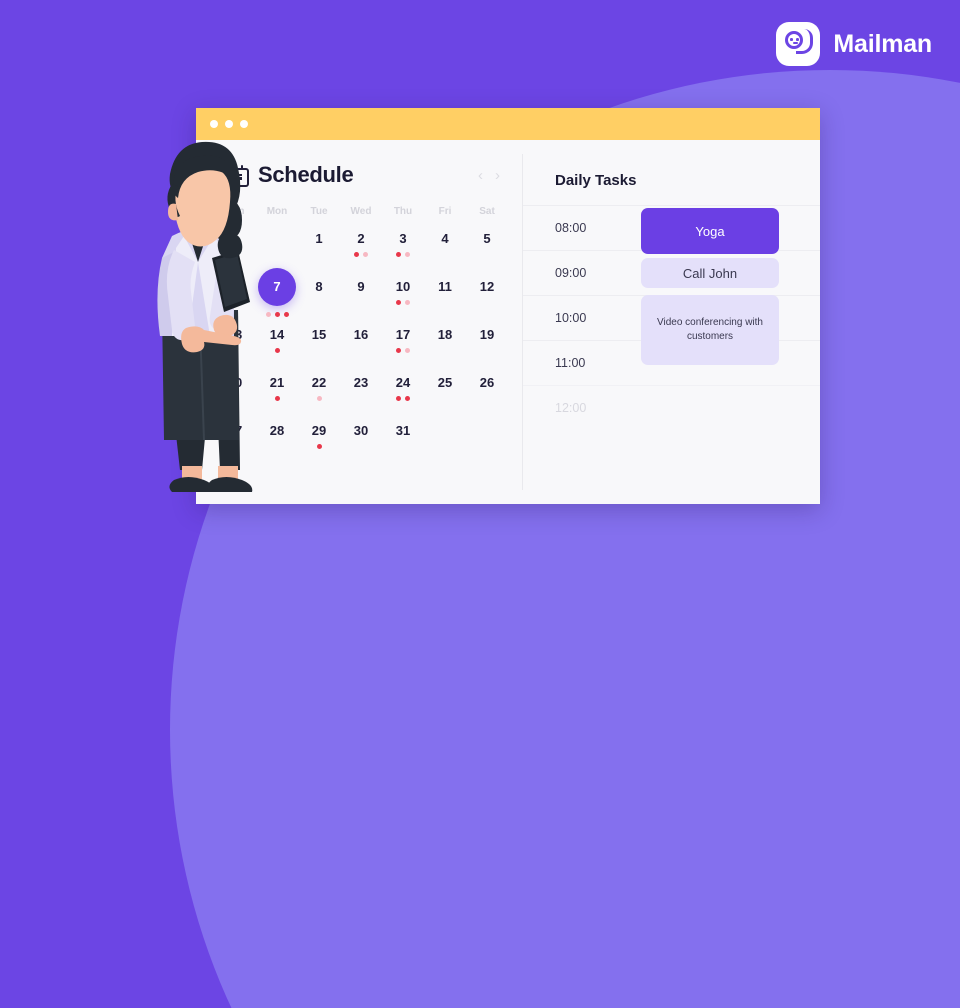 The width and height of the screenshot is (960, 1008). What do you see at coordinates (798, 44) in the screenshot?
I see `mailman-logo-icon` at bounding box center [798, 44].